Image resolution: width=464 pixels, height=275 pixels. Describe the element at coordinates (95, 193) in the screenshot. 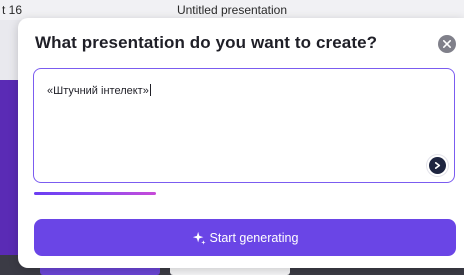

I see `generation-progress-bar` at that location.